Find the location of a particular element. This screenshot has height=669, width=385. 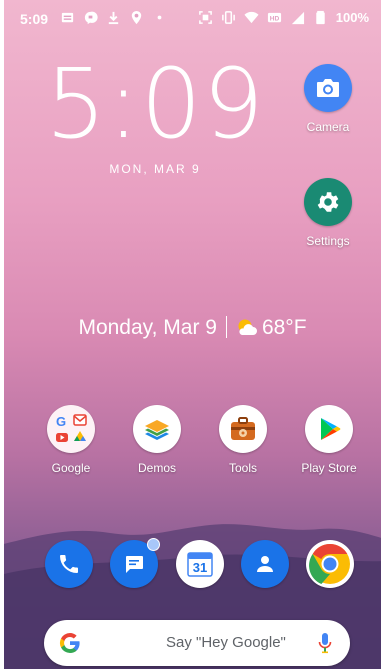

battery-icon is located at coordinates (320, 17).